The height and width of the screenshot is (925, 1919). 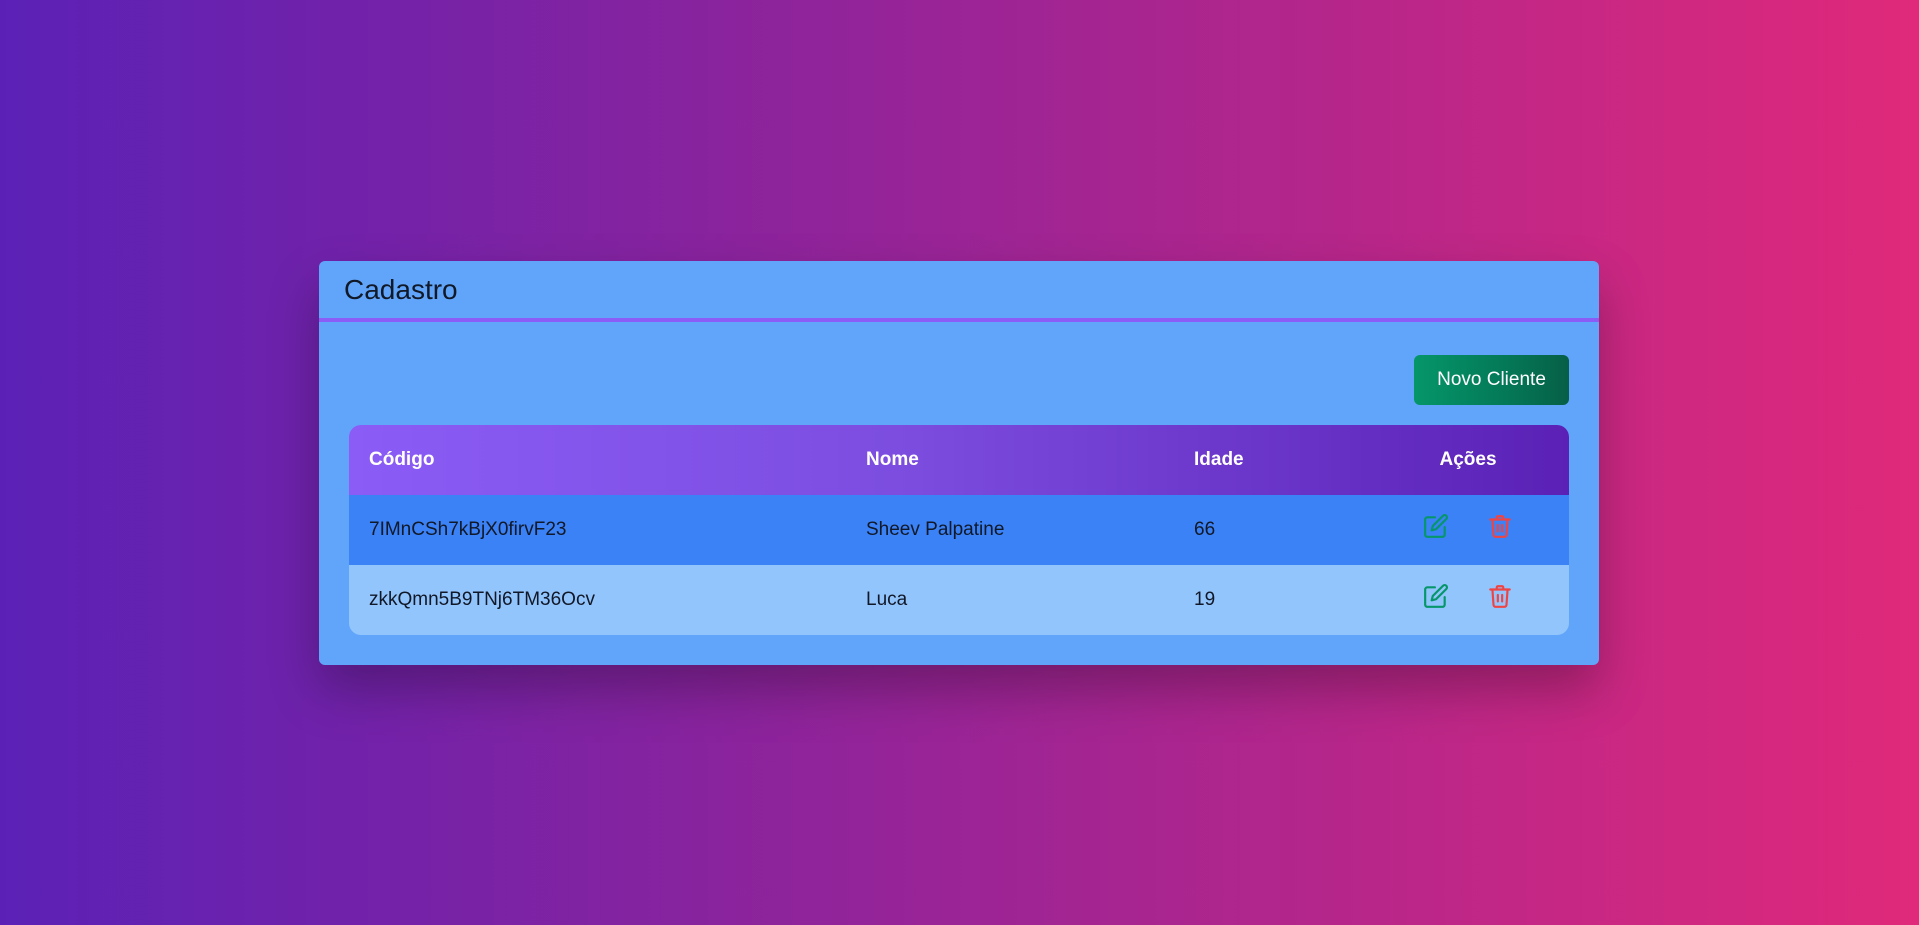 I want to click on table-header-row: Código Nome Idade Ações, so click(x=959, y=460).